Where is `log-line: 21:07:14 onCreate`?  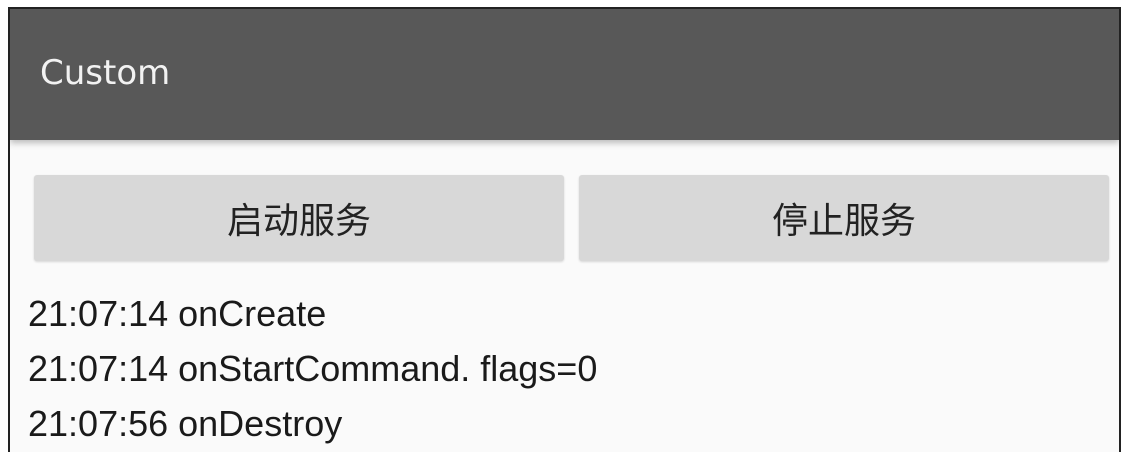
log-line: 21:07:14 onCreate is located at coordinates (177, 313).